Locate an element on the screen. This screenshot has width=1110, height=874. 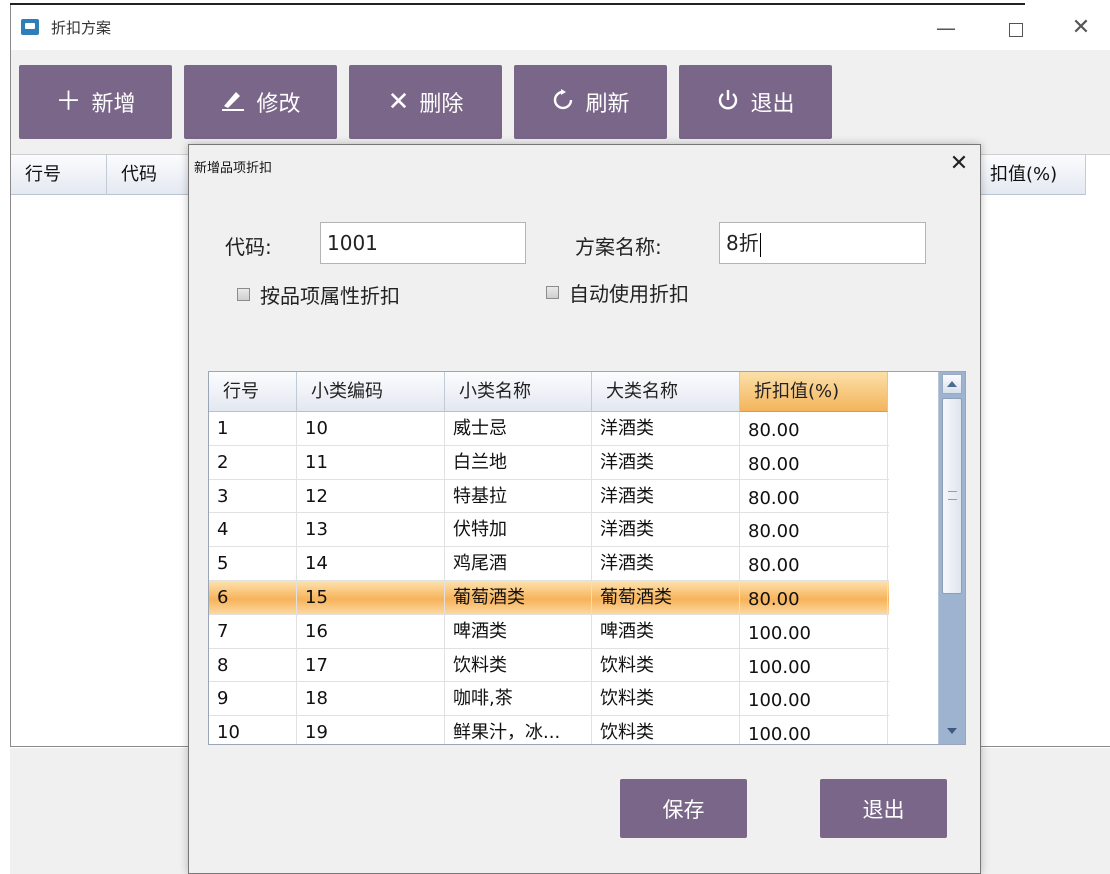
cell-row-number: 7 is located at coordinates (253, 631).